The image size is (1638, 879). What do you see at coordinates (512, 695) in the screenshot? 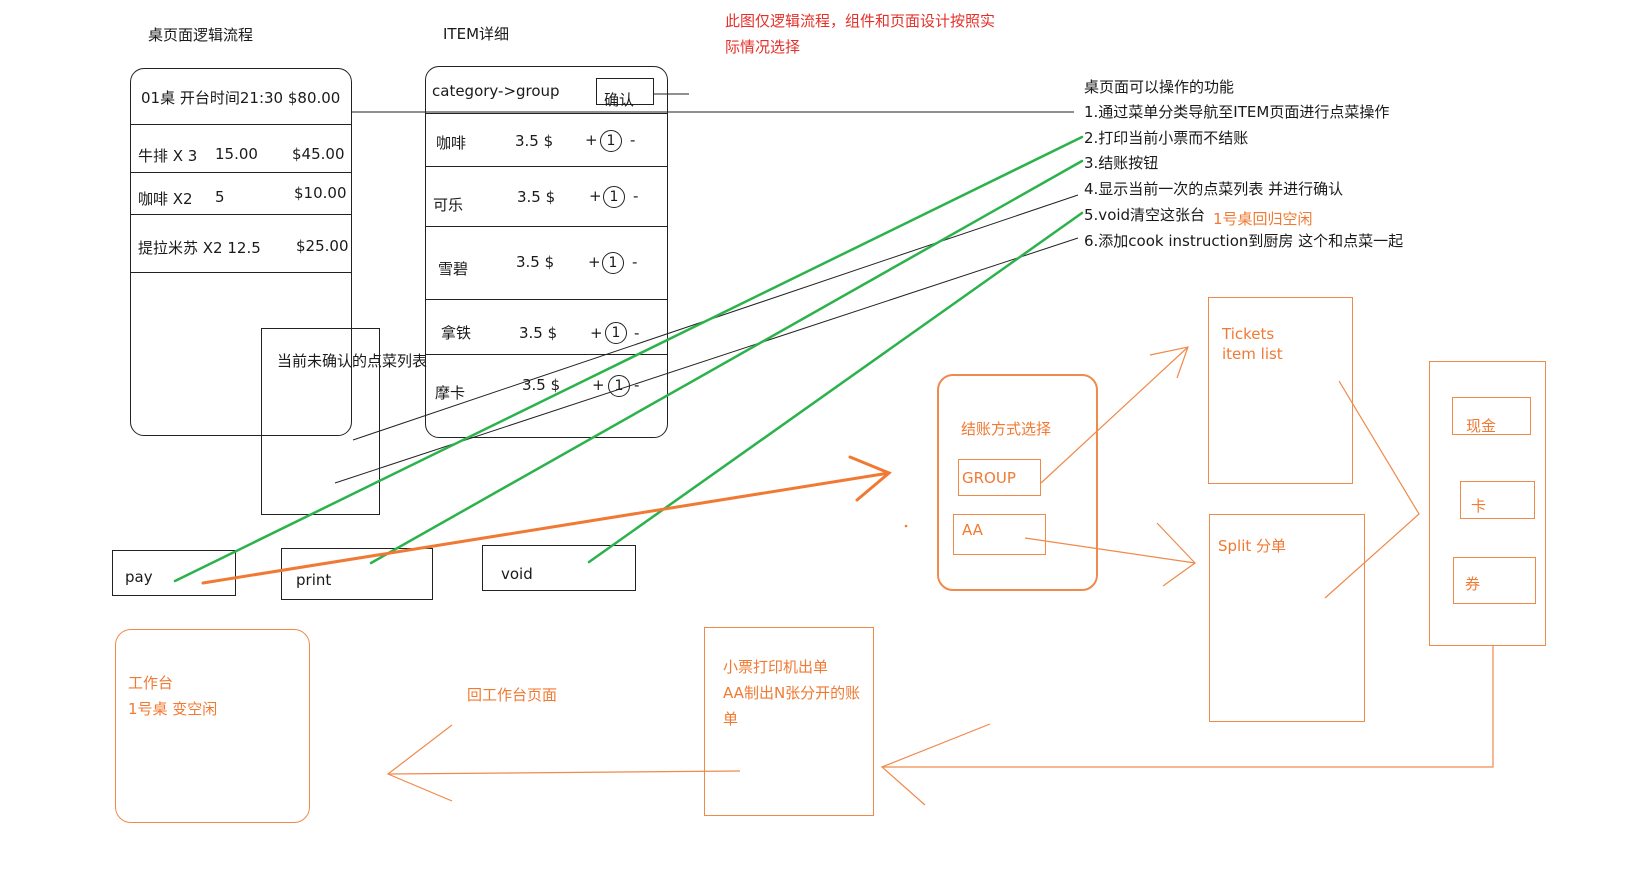
I see `back-to-workbench-label: 回工作台页面` at bounding box center [512, 695].